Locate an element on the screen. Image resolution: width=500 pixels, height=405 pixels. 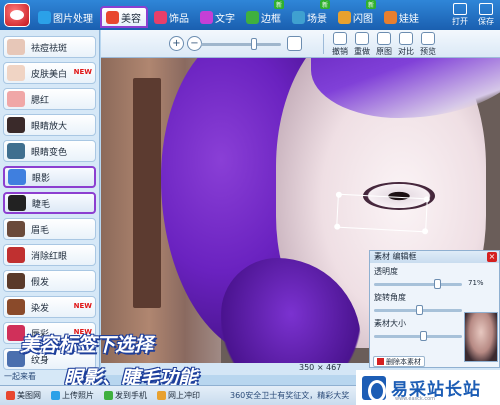
zoom-slider-thumb is located at coordinates (254, 44).